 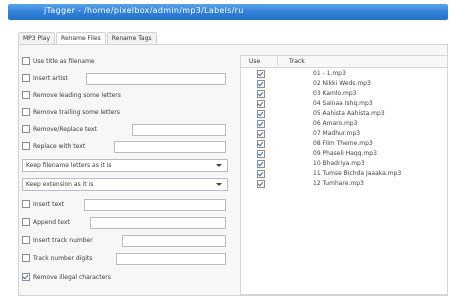 I want to click on insert-track-checkbox, so click(x=26, y=240).